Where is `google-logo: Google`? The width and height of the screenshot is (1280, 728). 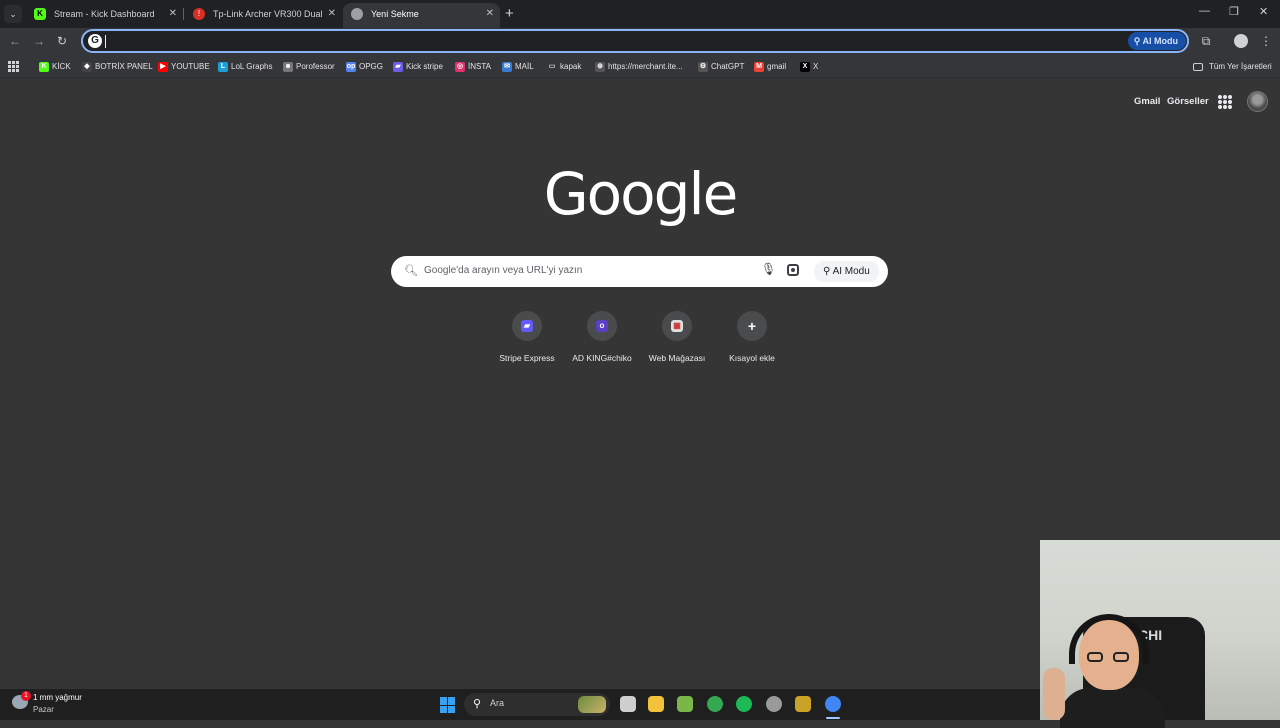 google-logo: Google is located at coordinates (641, 194).